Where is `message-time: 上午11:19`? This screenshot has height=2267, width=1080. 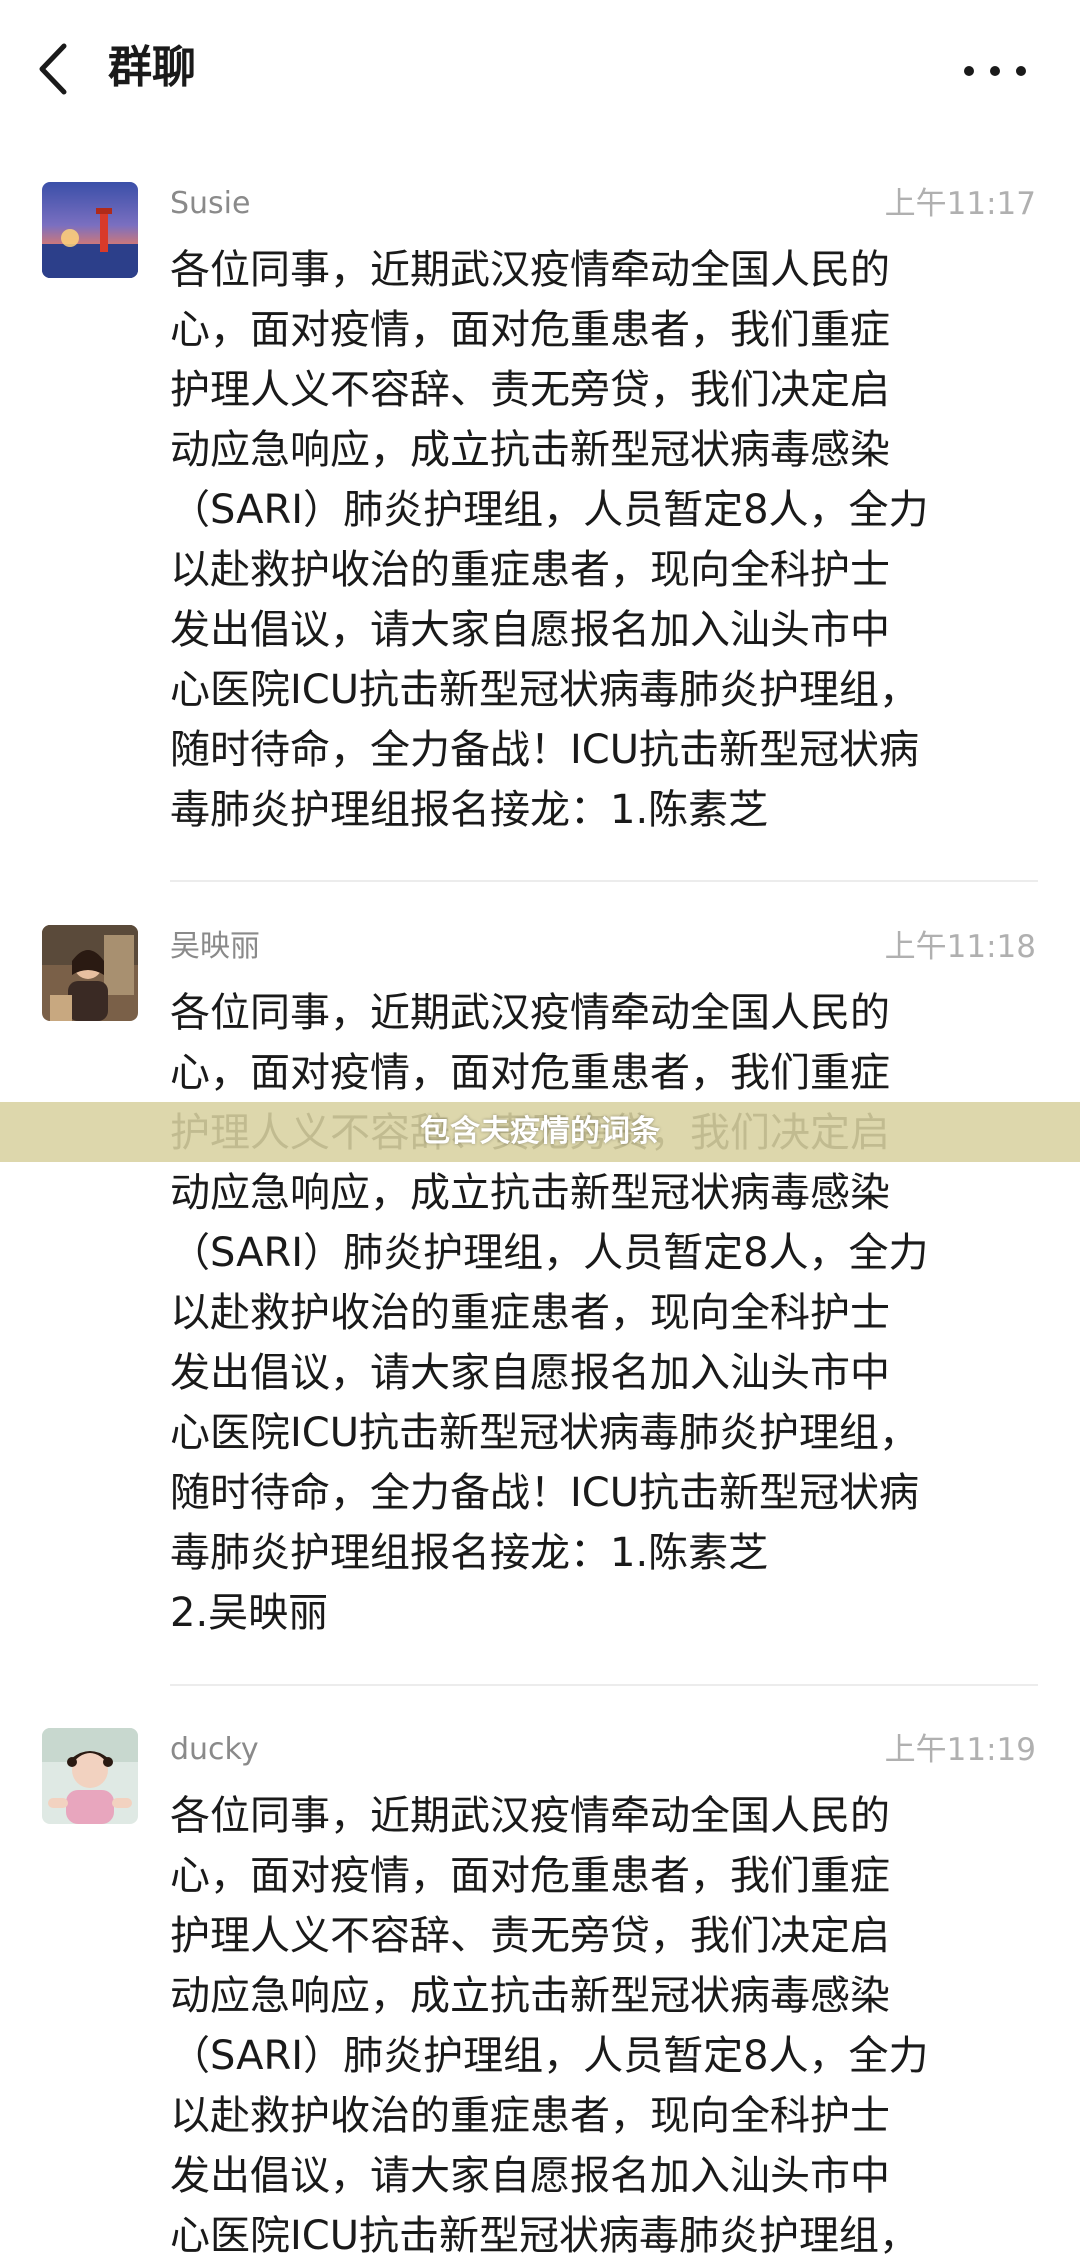
message-time: 上午11:19 is located at coordinates (960, 1750).